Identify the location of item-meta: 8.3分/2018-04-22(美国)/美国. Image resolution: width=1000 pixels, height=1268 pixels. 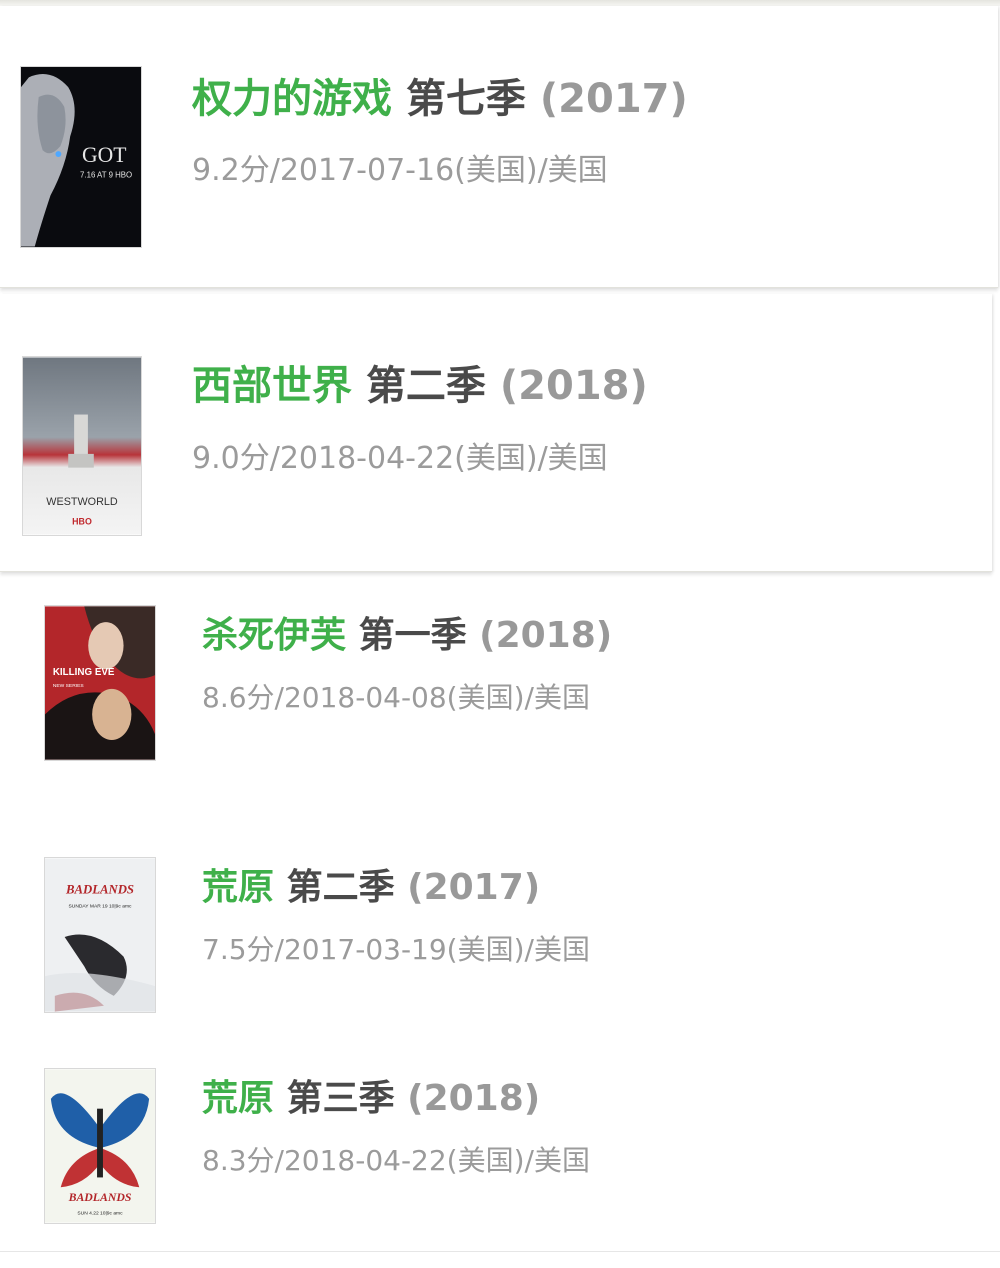
(396, 1160).